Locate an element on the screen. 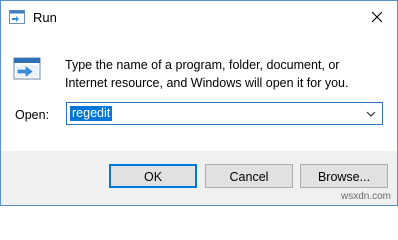  run-app-icon is located at coordinates (28, 70).